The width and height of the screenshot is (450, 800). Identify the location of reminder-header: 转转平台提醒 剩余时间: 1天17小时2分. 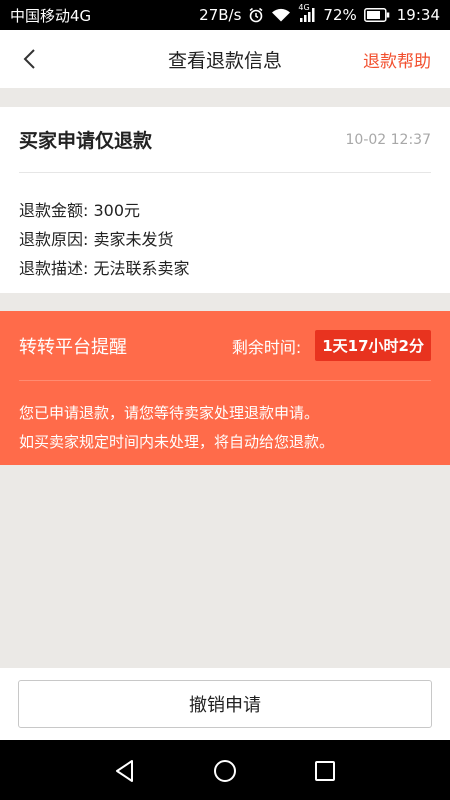
(225, 346).